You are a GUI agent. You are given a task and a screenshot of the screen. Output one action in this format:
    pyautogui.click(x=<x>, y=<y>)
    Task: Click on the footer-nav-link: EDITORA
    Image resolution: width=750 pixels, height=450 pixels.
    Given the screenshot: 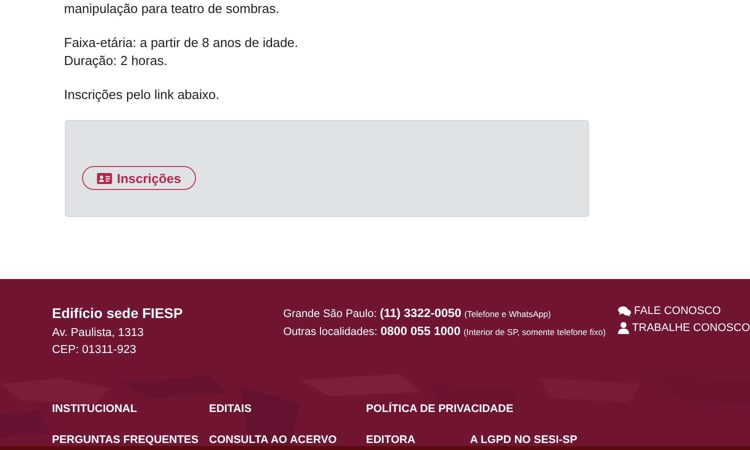 What is the action you would take?
    pyautogui.click(x=391, y=440)
    